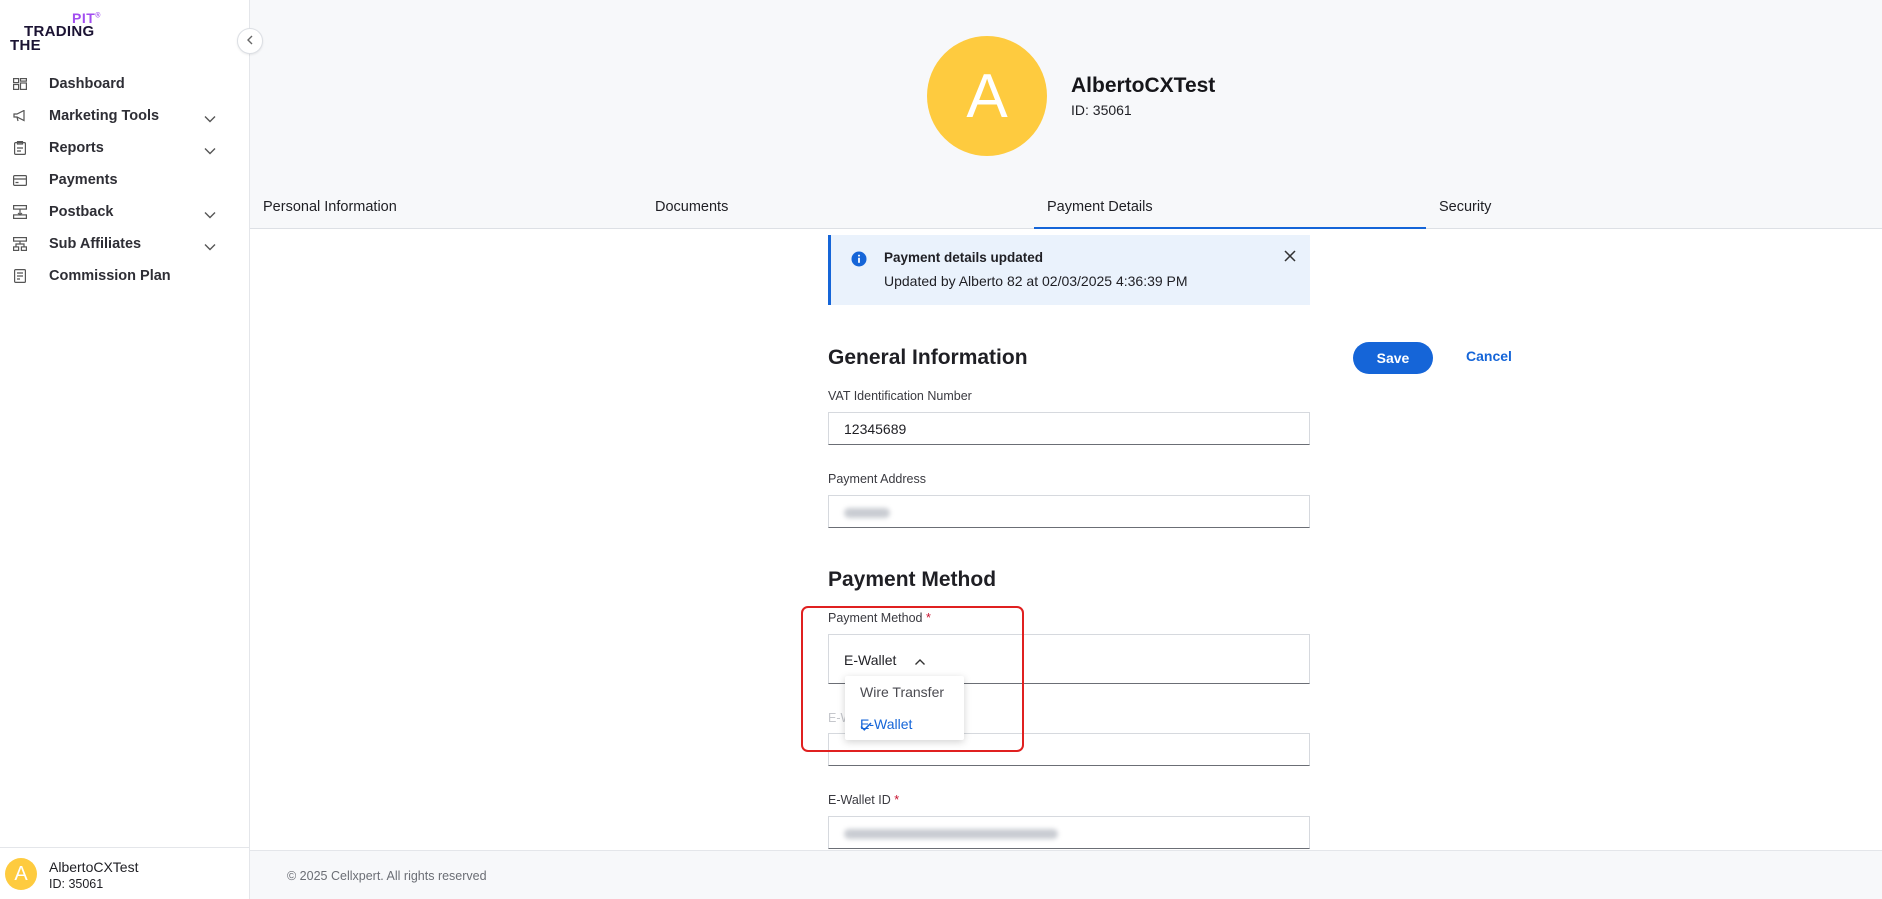 The height and width of the screenshot is (899, 1882). I want to click on logo-the: THE, so click(25, 45).